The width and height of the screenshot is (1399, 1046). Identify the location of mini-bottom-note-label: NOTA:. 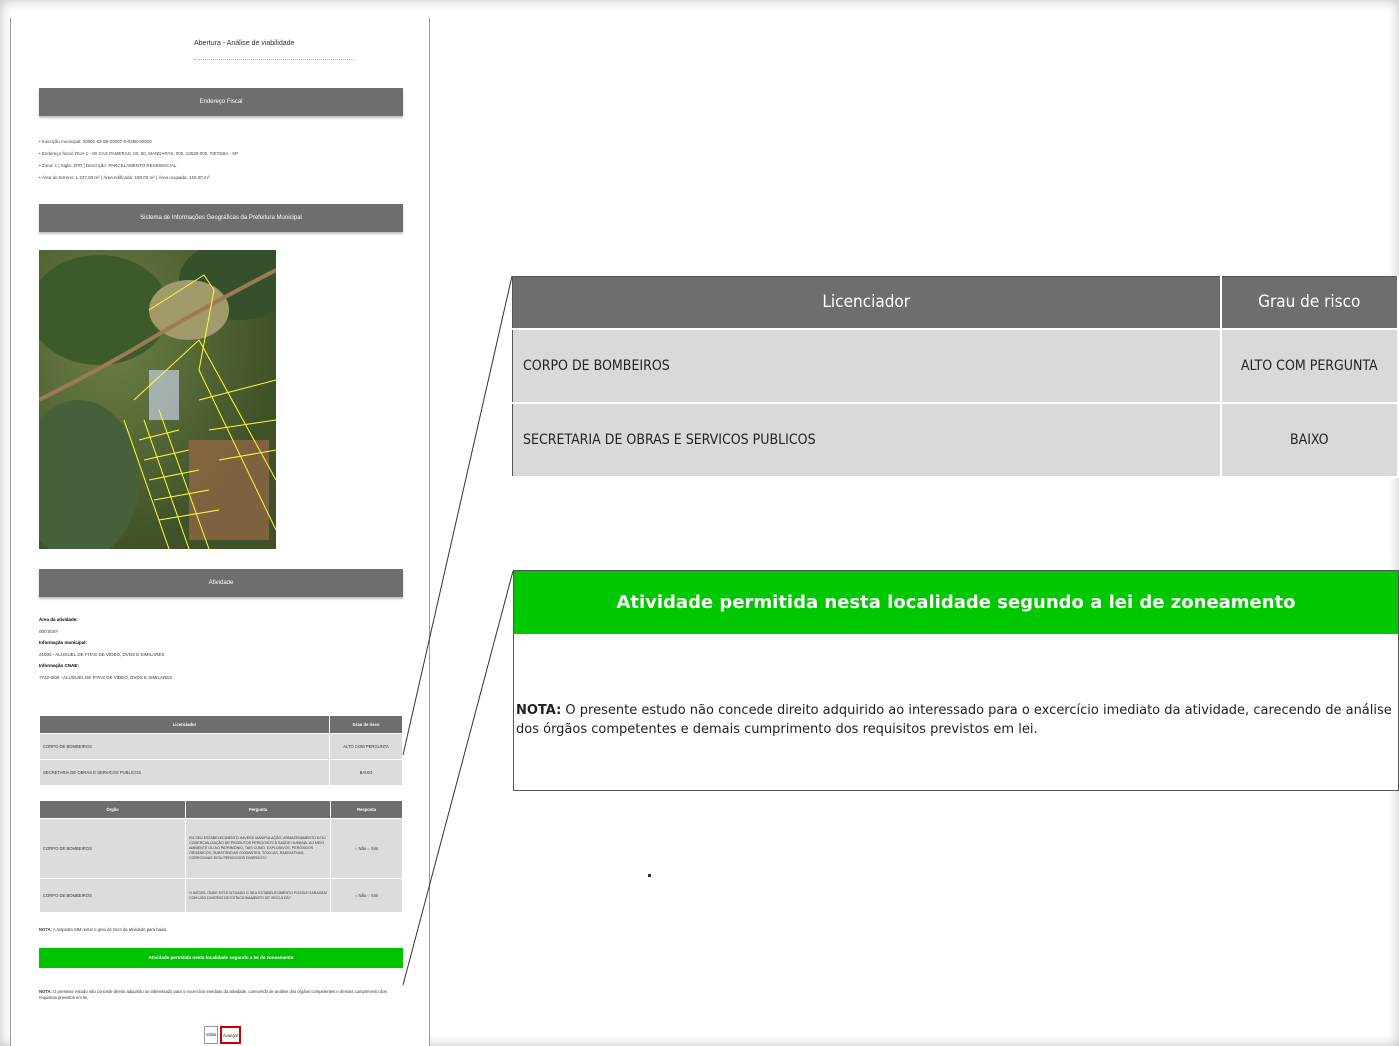
(45, 991).